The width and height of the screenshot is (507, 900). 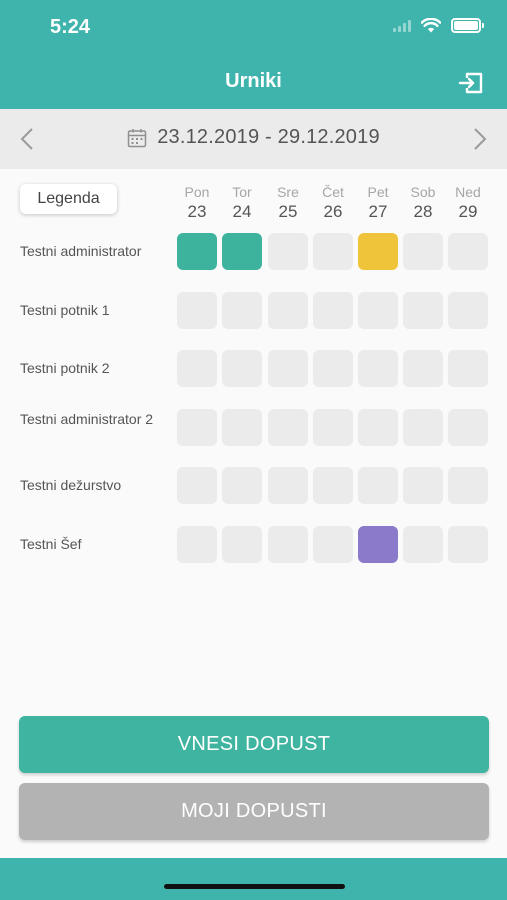 I want to click on employee-name: Testni dežurstvo, so click(x=71, y=485).